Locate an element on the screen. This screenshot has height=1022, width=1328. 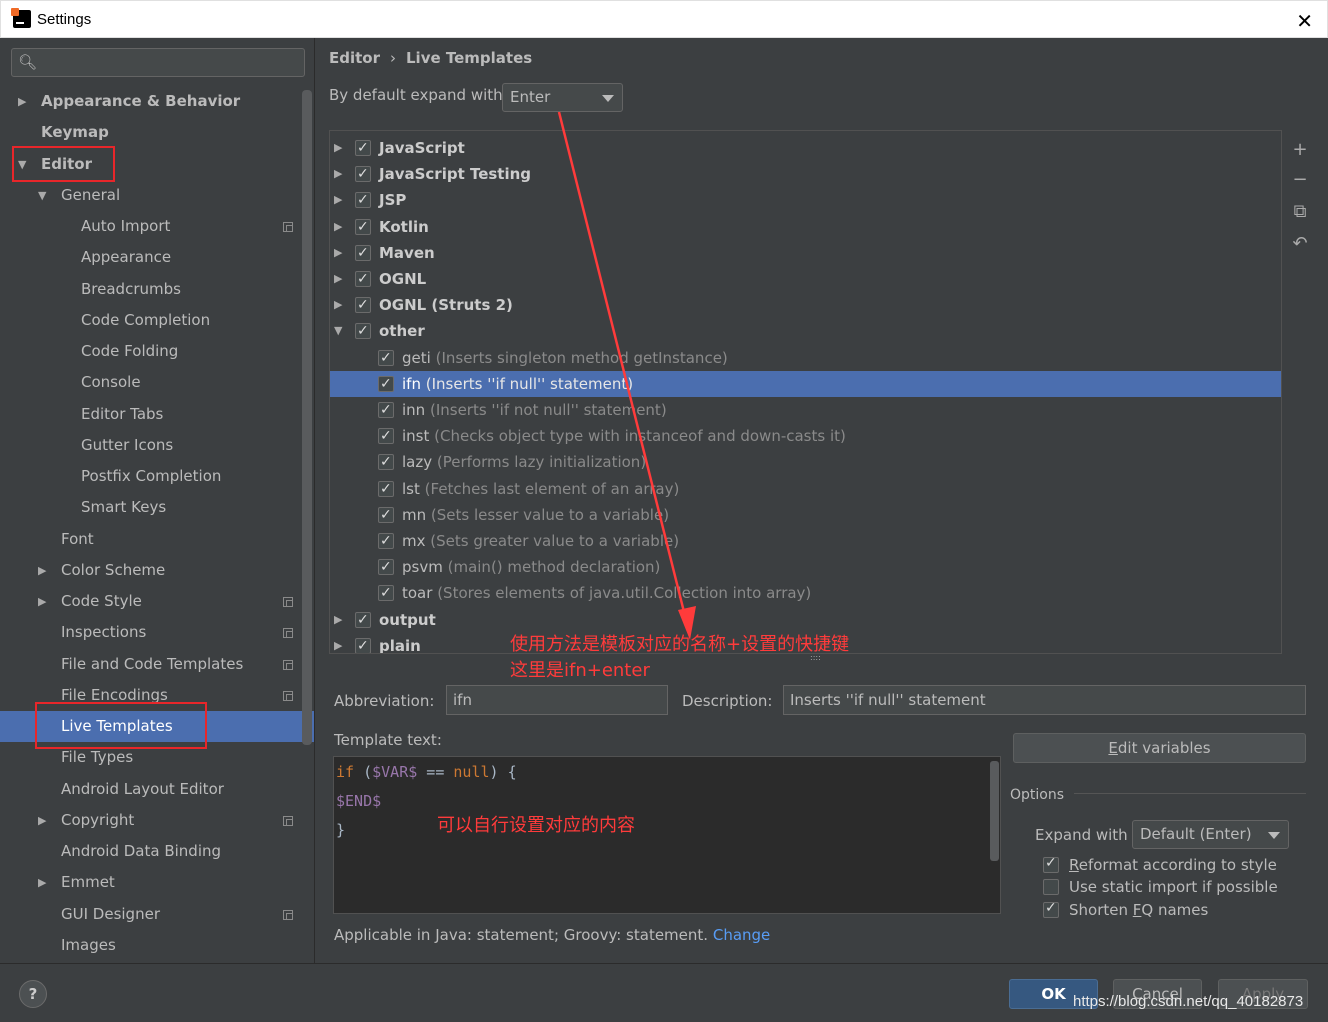
sidebar-item-console: Console is located at coordinates (157, 382).